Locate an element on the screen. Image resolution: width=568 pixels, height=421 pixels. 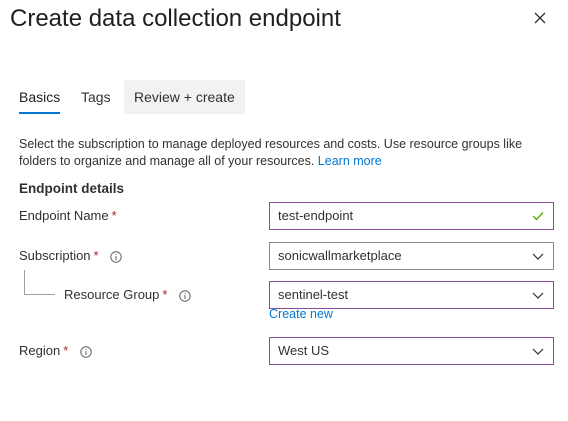
tab-review-create-label: Review + create is located at coordinates (184, 97).